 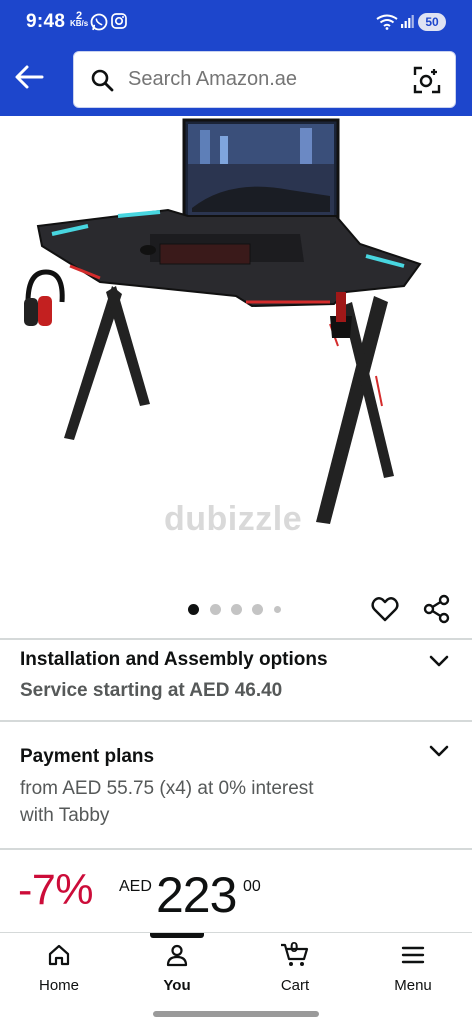 What do you see at coordinates (58, 985) in the screenshot?
I see `nav-home-label: Home` at bounding box center [58, 985].